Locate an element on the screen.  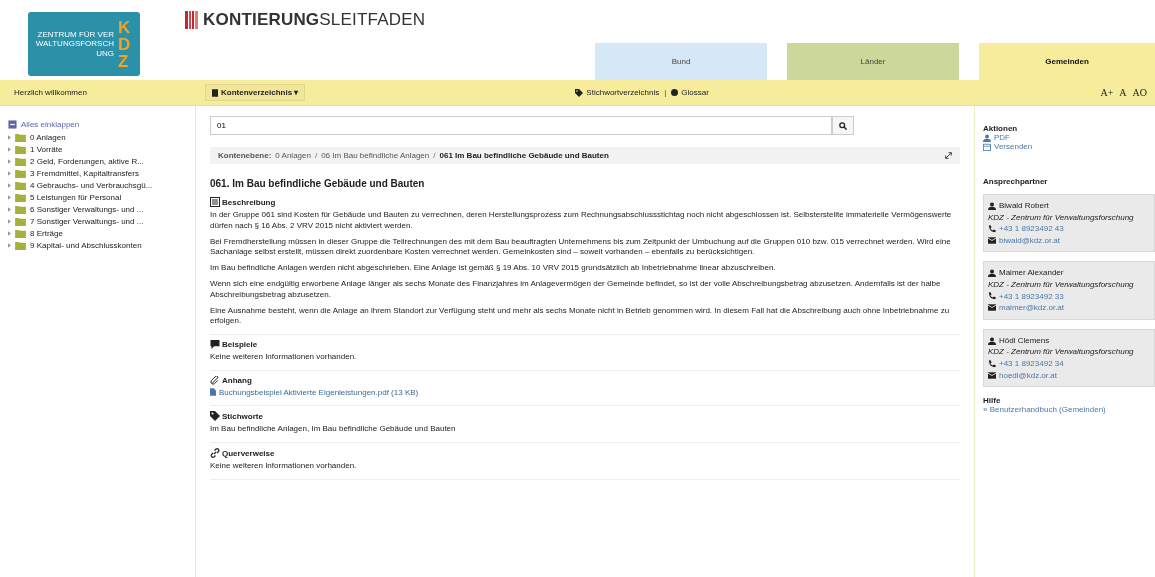
email-link: hoedl@kdz.or.at is located at coordinates (1028, 375).